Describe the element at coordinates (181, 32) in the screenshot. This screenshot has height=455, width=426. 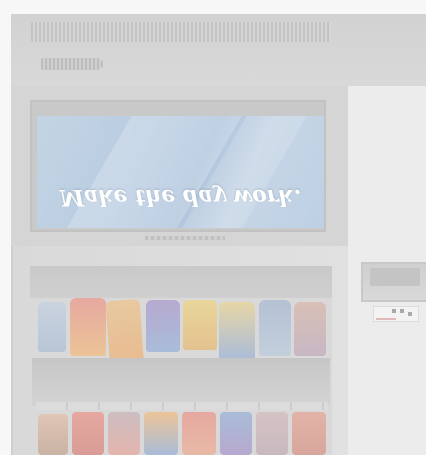
I see `vent-grille-icon` at that location.